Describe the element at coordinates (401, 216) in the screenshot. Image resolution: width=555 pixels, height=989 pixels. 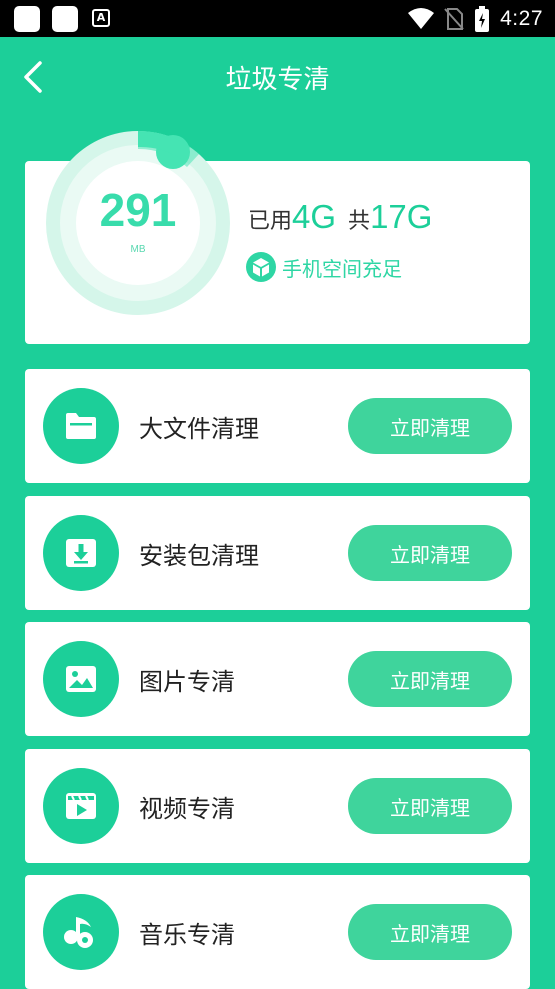
I see `total-value: 17G` at that location.